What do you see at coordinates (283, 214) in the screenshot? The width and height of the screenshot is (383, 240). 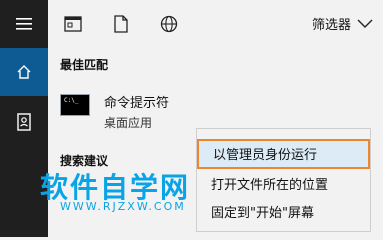 I see `menu-item-pin-to-start: 固定到"开始"屏幕` at bounding box center [283, 214].